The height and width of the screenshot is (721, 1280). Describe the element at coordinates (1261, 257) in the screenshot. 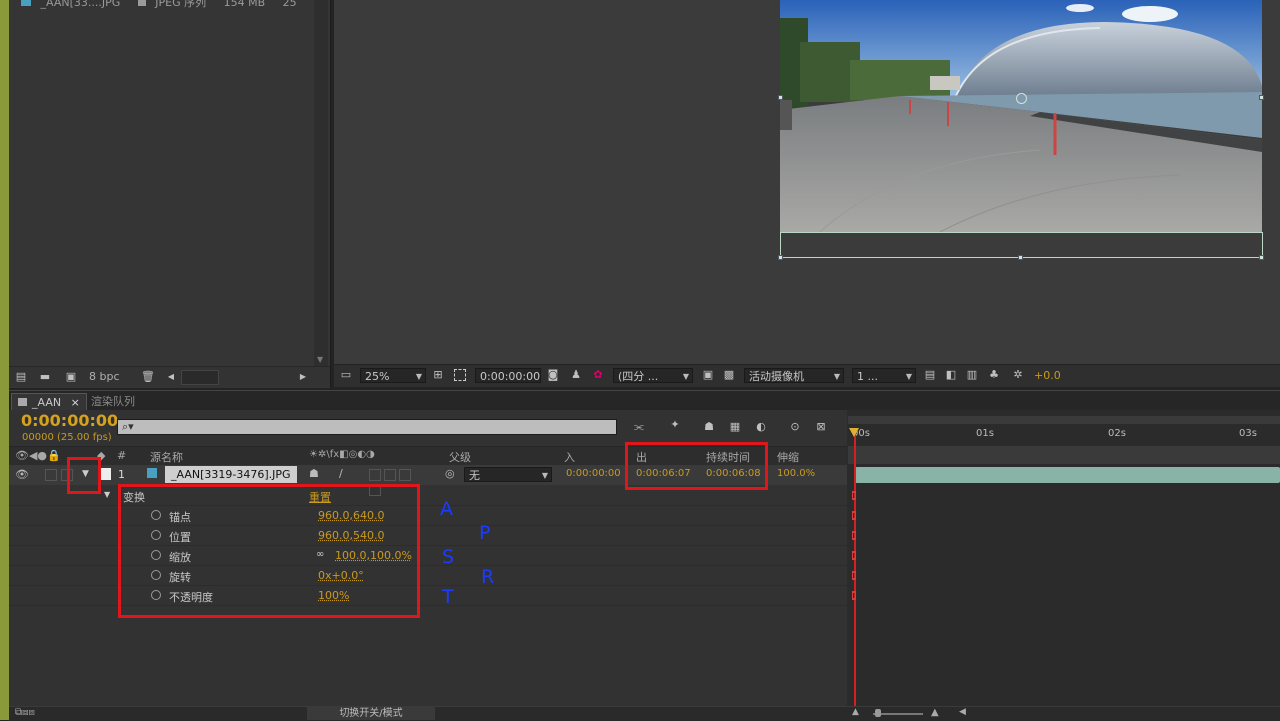

I see `selection-handle-bottom-right` at that location.